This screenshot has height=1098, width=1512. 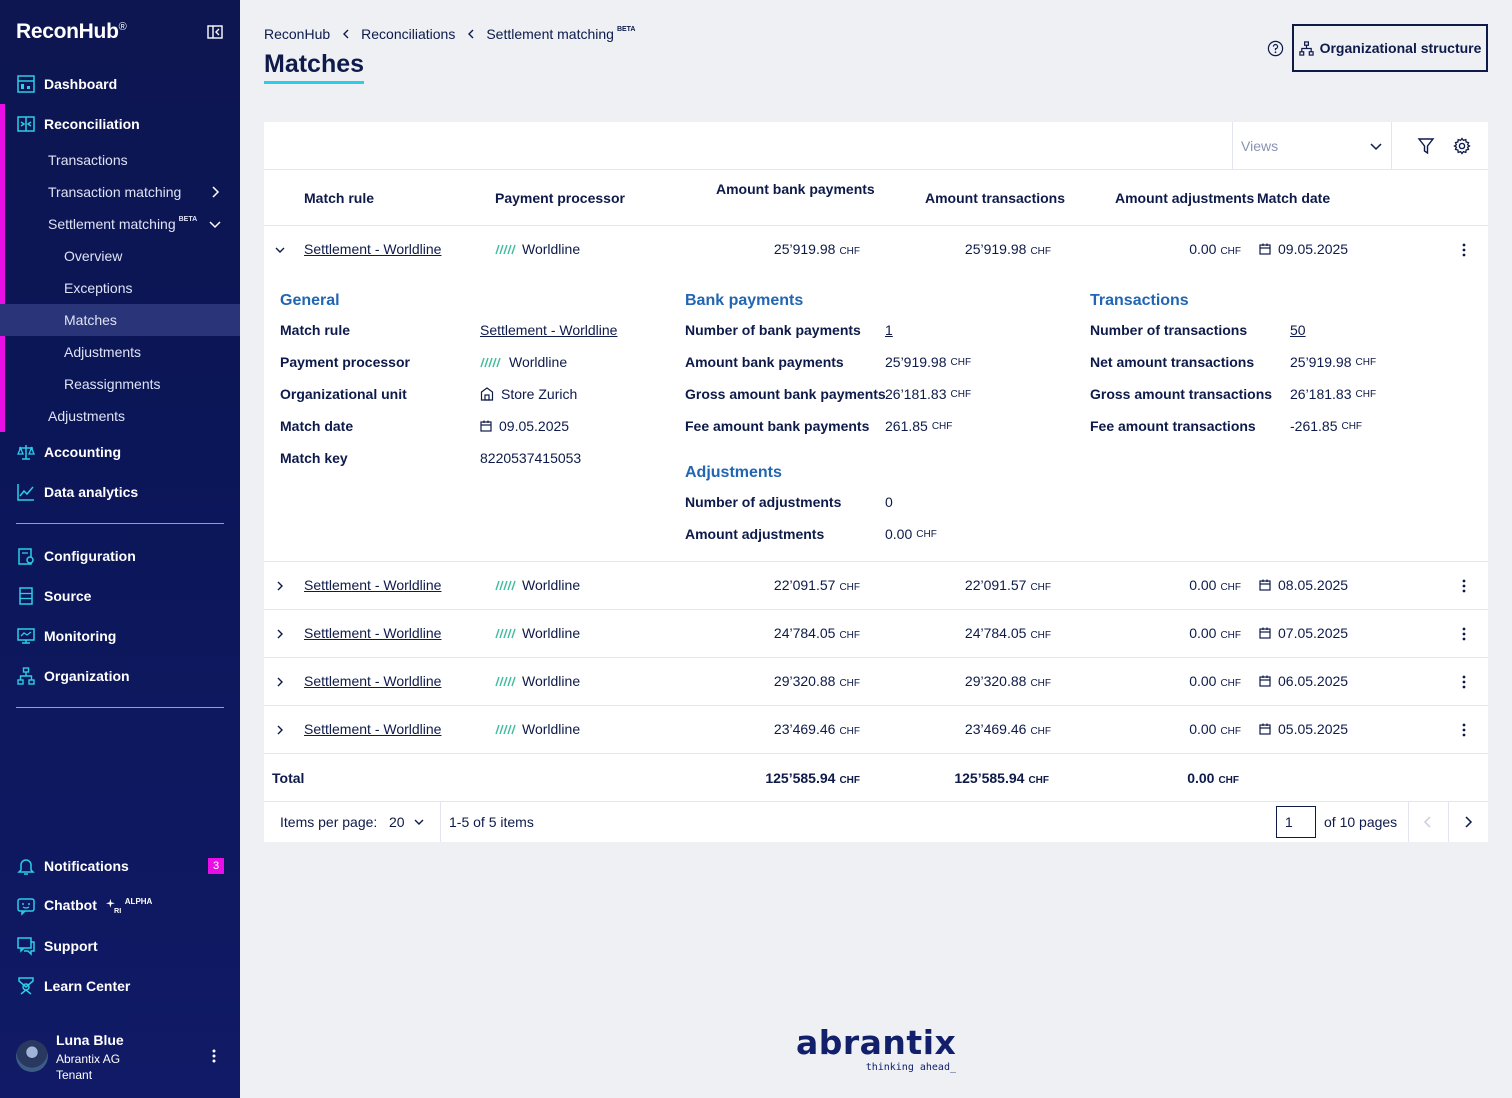 I want to click on calendar-icon, so click(x=1265, y=633).